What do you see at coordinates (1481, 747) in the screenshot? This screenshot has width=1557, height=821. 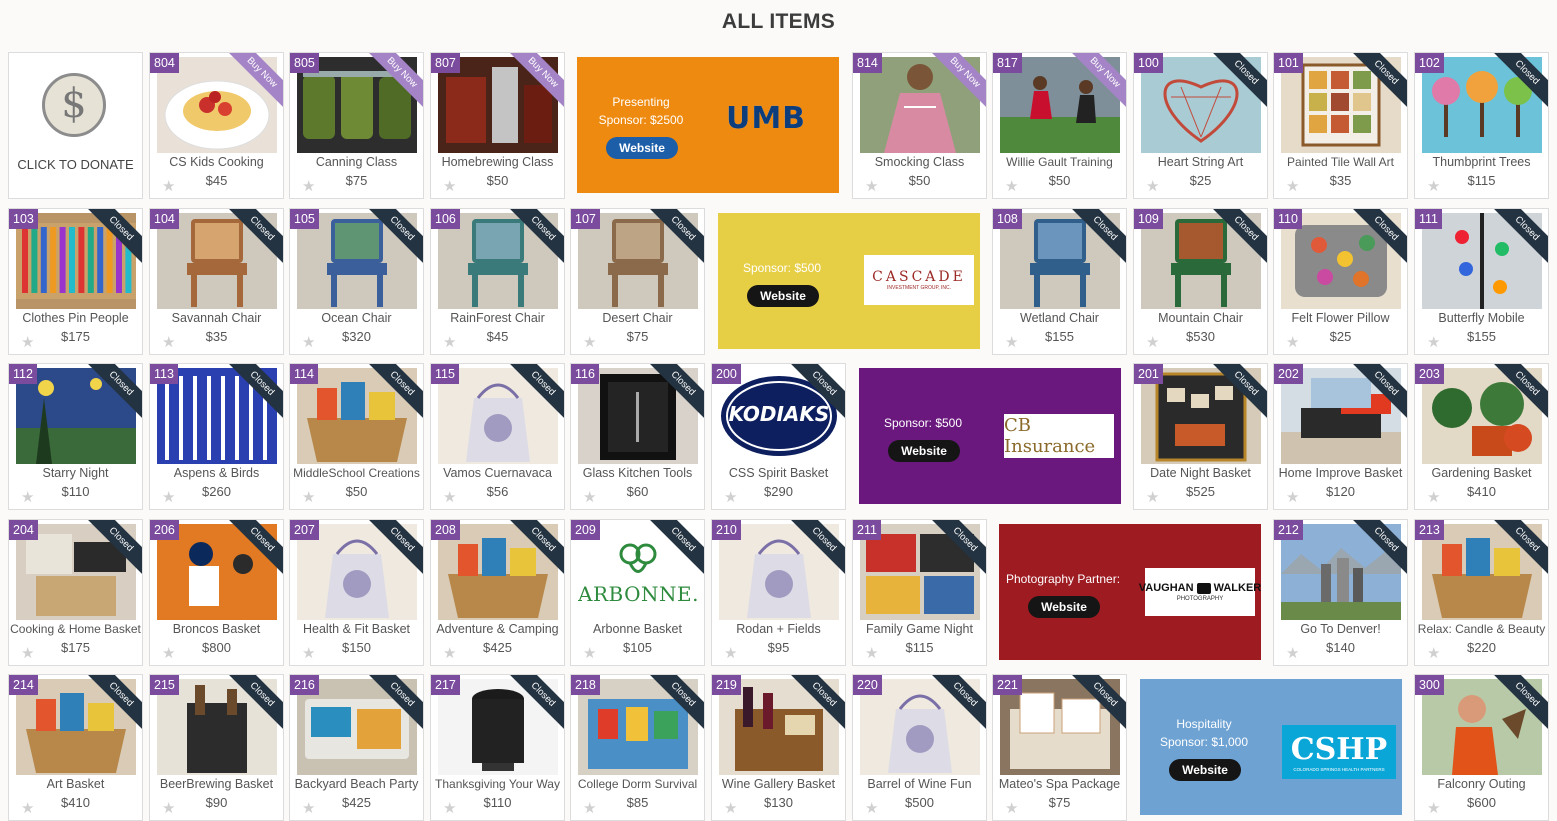 I see `item-card: 300 Closed Falconry Outing $600 ★` at bounding box center [1481, 747].